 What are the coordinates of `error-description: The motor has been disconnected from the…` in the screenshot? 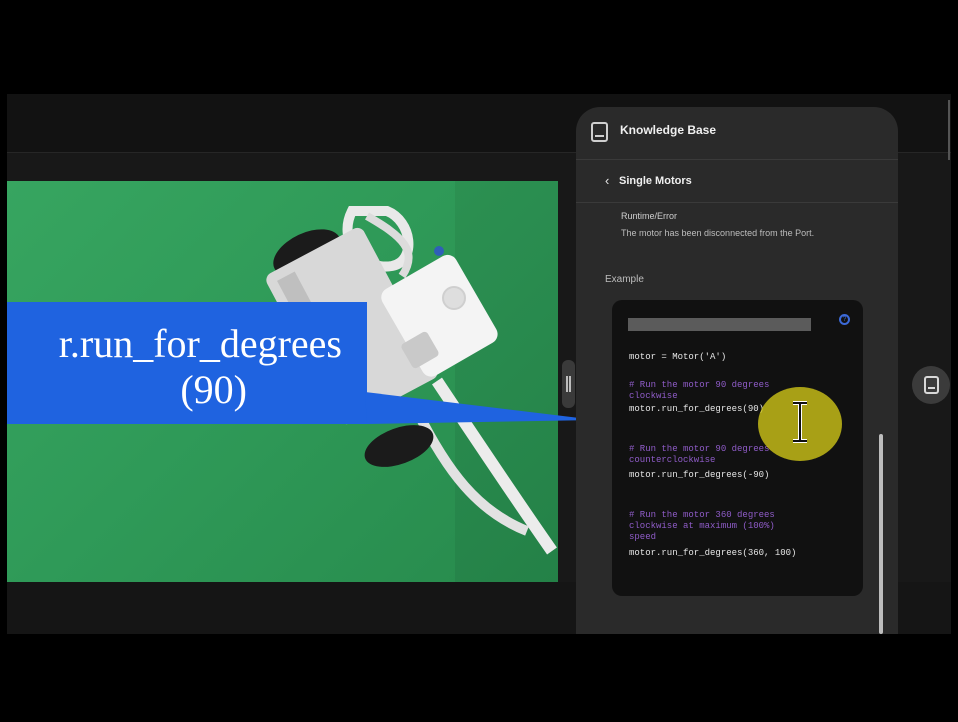 It's located at (718, 233).